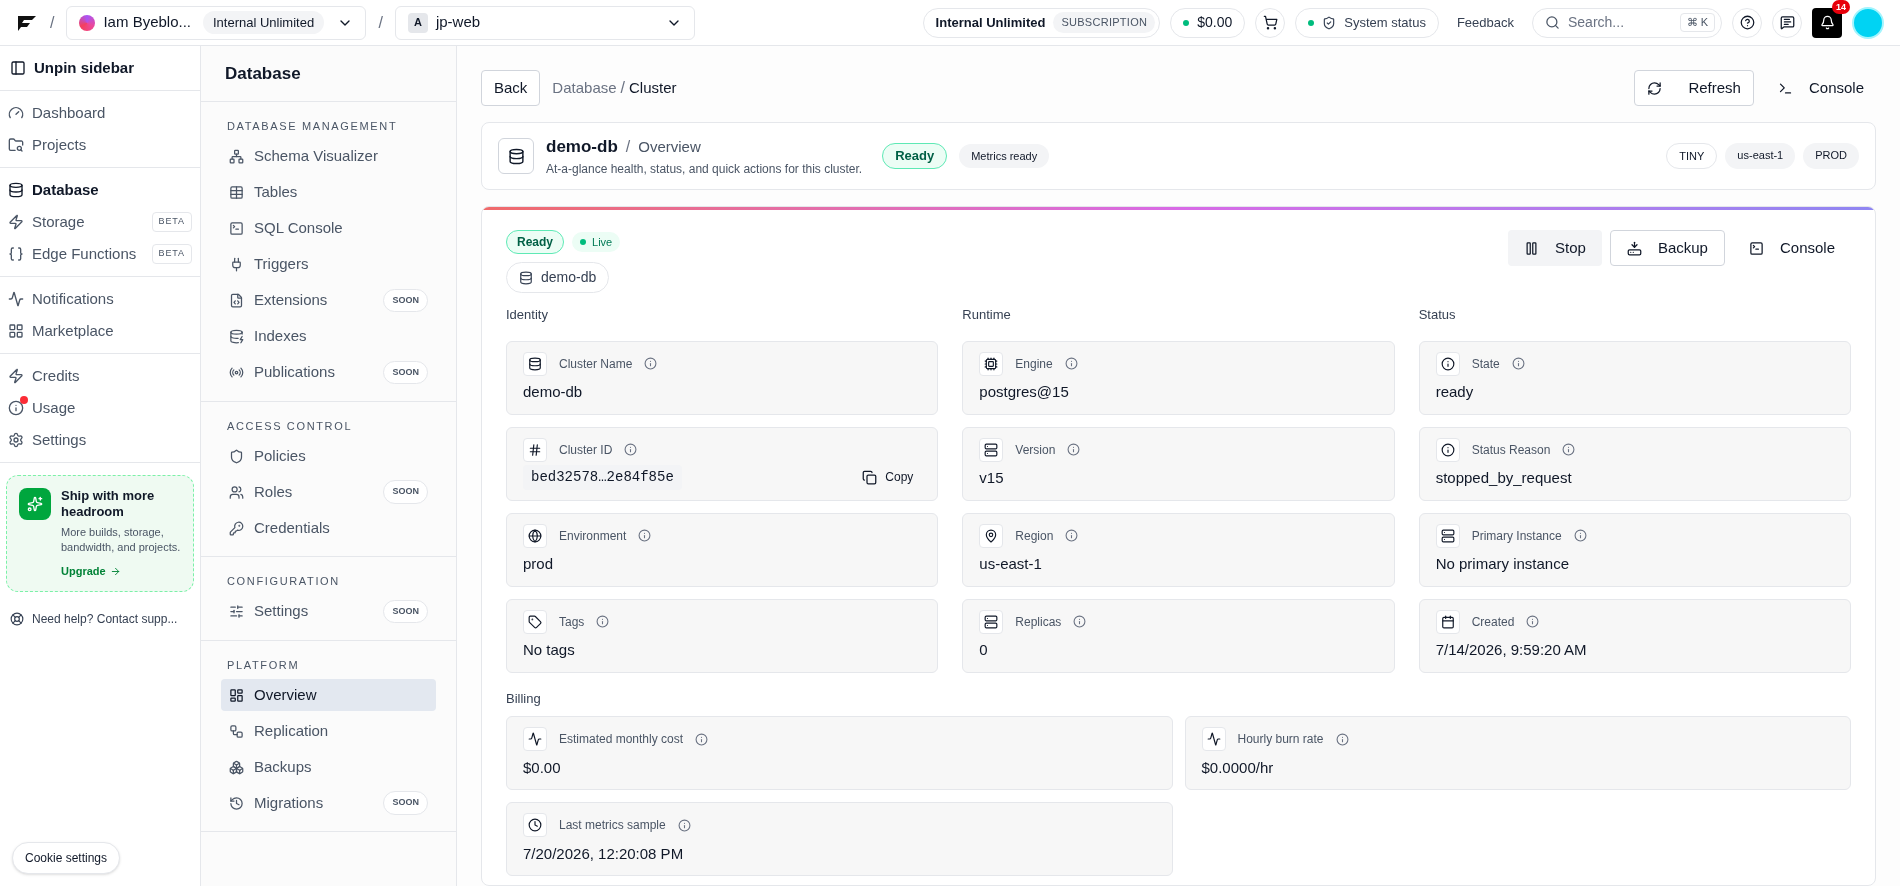 This screenshot has height=886, width=1900. I want to click on folder-icon, so click(16, 145).